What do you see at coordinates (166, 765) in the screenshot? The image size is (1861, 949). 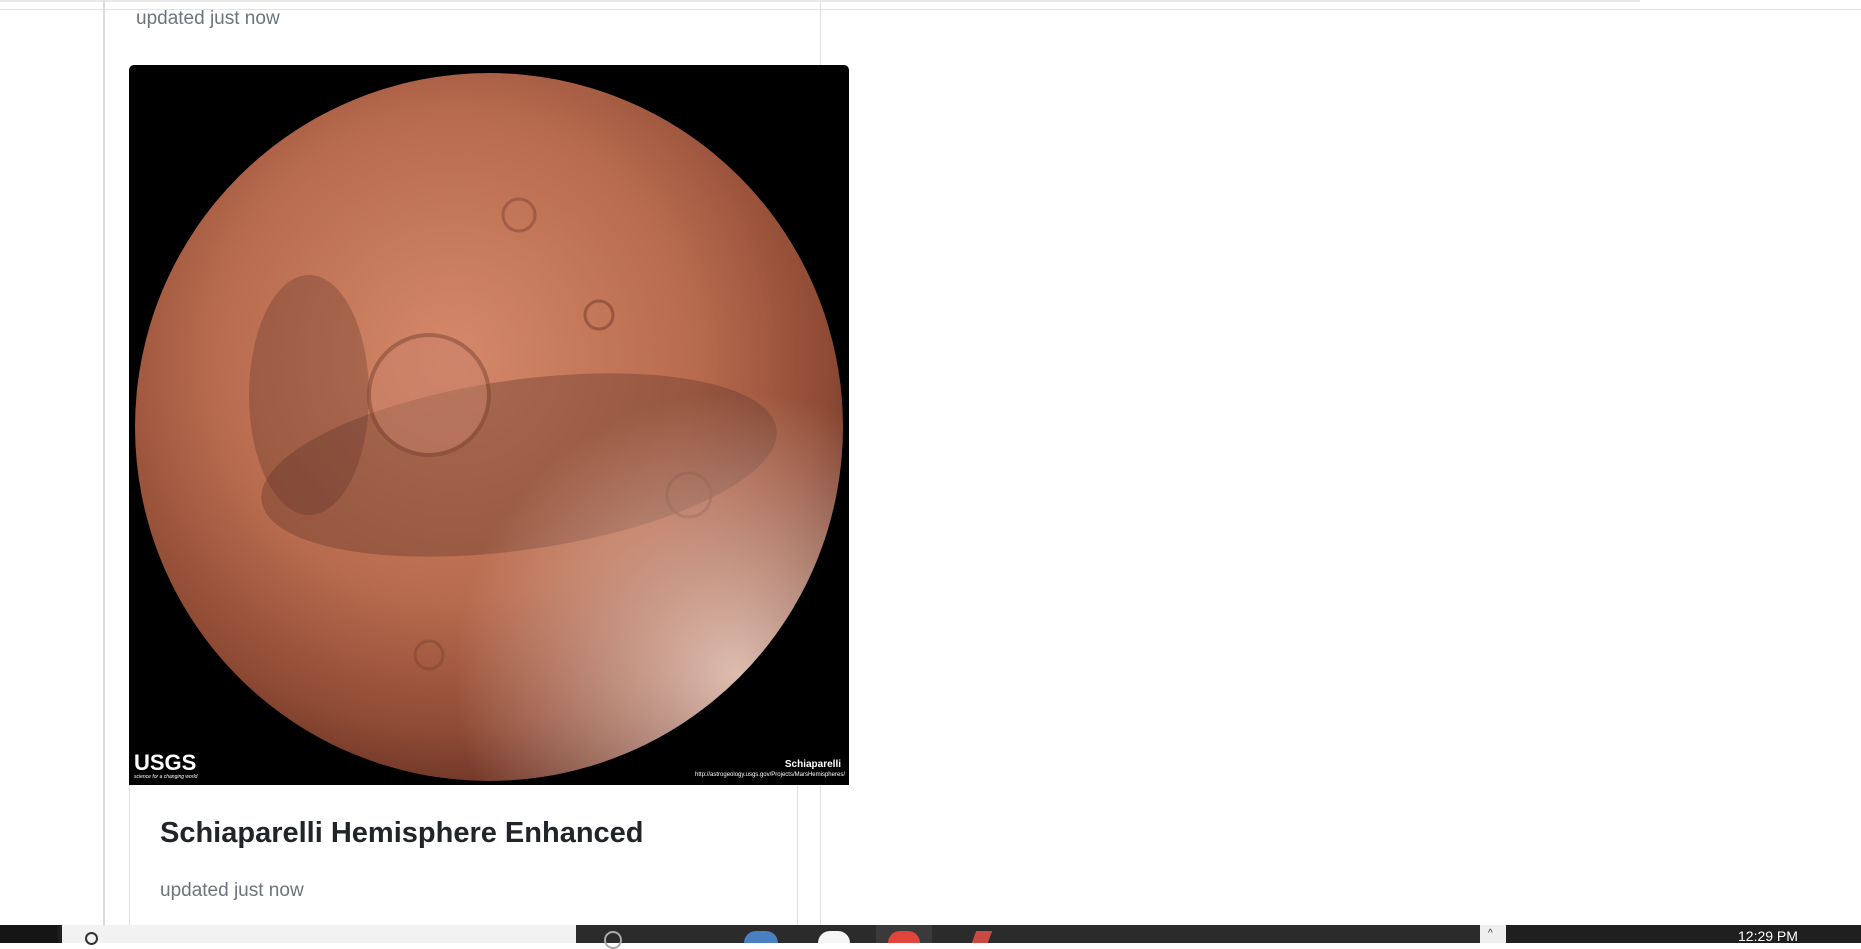 I see `usgs-logo: USGS science for a changing world` at bounding box center [166, 765].